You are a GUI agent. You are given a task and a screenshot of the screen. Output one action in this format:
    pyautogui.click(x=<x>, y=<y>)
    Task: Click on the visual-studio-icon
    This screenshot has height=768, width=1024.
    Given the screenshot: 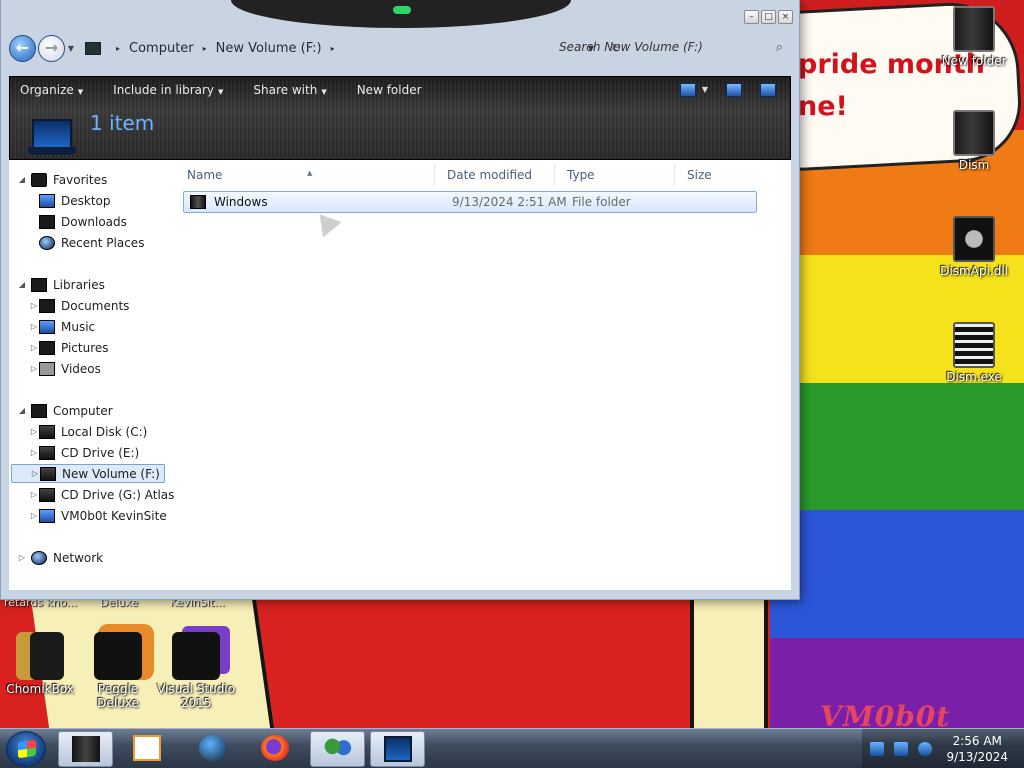 What is the action you would take?
    pyautogui.click(x=196, y=656)
    